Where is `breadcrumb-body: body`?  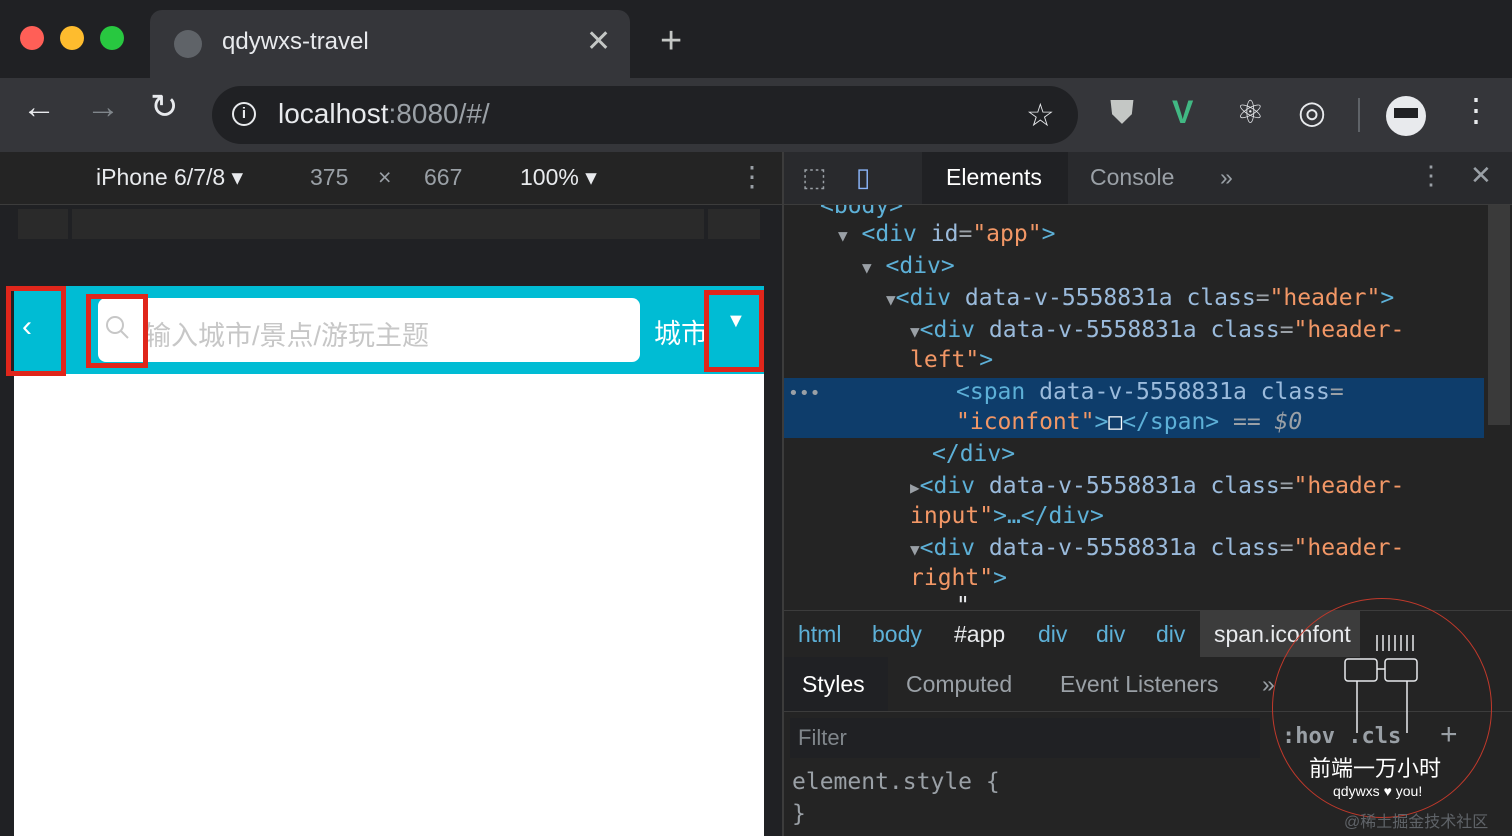
breadcrumb-body: body is located at coordinates (897, 634).